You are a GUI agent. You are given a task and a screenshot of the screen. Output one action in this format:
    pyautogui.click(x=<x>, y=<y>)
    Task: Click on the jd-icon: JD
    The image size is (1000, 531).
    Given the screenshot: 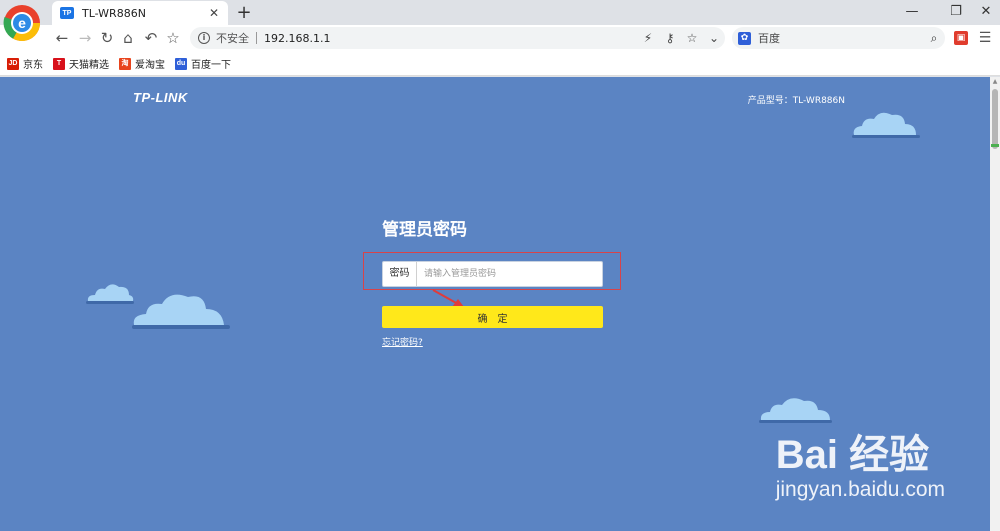 What is the action you would take?
    pyautogui.click(x=13, y=63)
    